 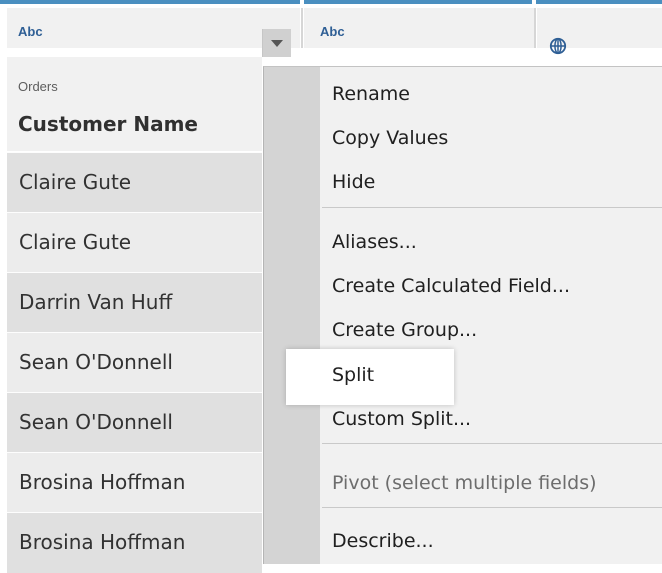 I want to click on menu-item-rename: Rename, so click(x=371, y=94).